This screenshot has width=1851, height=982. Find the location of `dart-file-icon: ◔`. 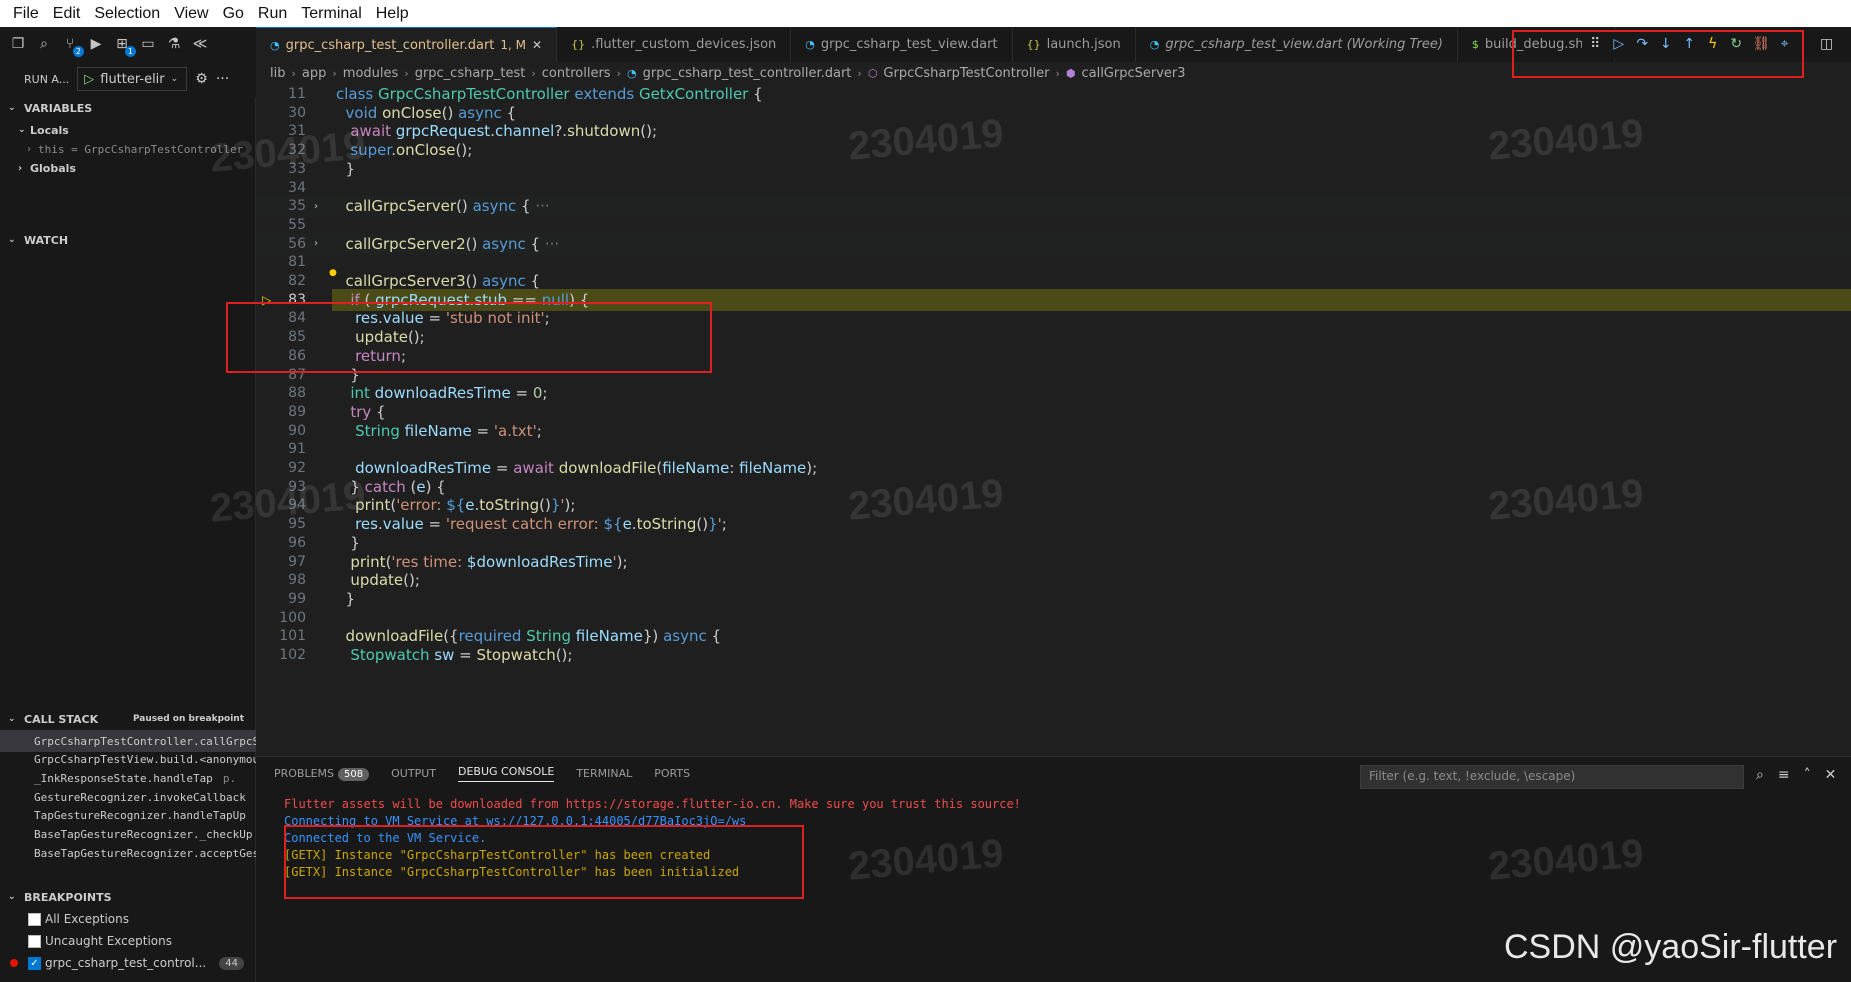

dart-file-icon: ◔ is located at coordinates (810, 44).